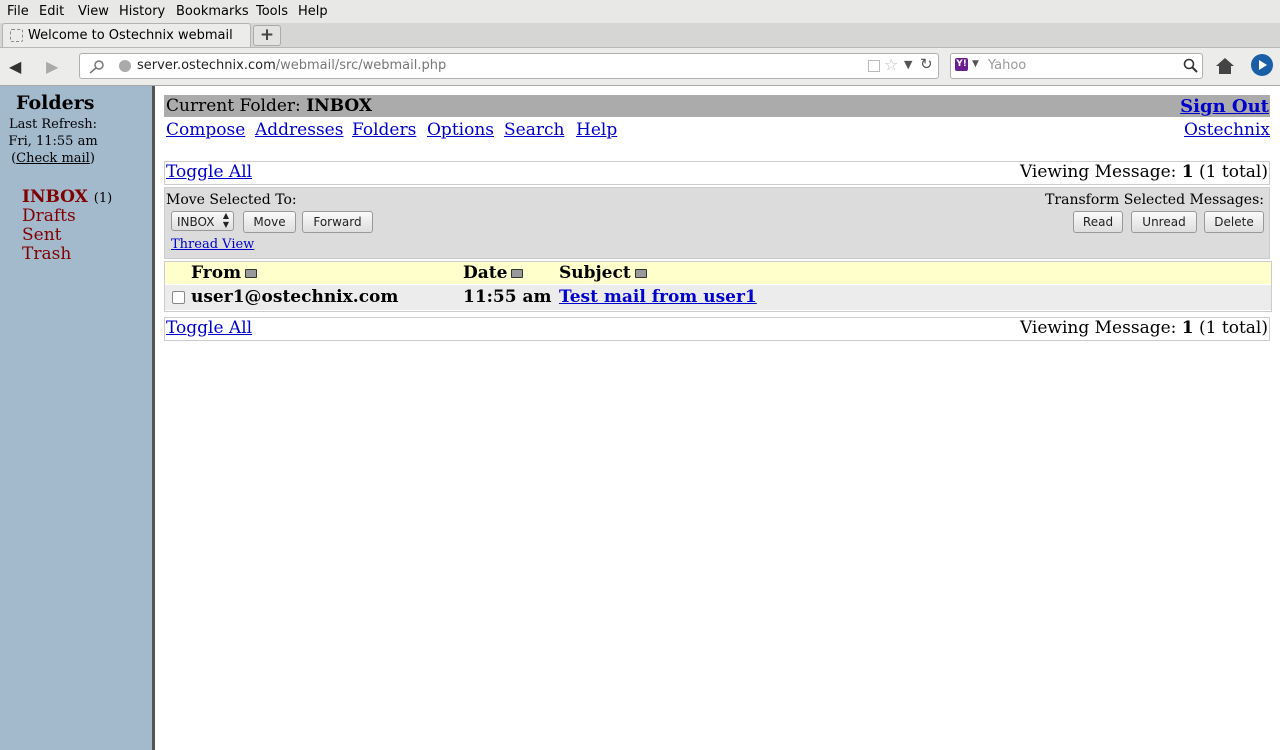 The width and height of the screenshot is (1280, 750). I want to click on identity-key-icon, so click(96, 66).